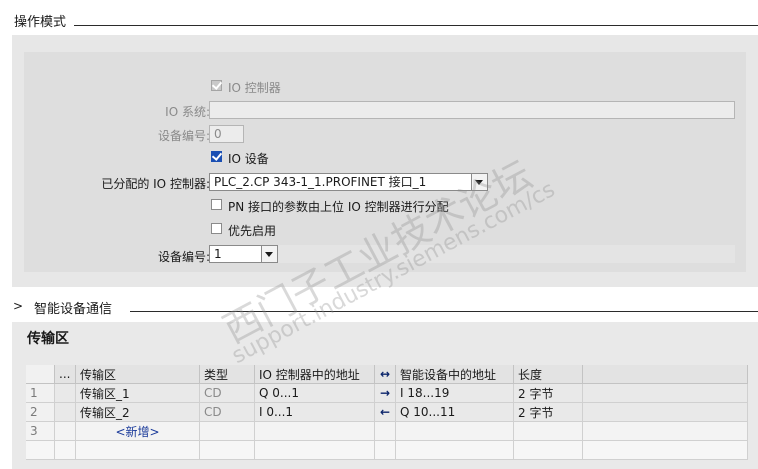 The image size is (758, 469). Describe the element at coordinates (472, 110) in the screenshot. I see `io-system-field` at that location.